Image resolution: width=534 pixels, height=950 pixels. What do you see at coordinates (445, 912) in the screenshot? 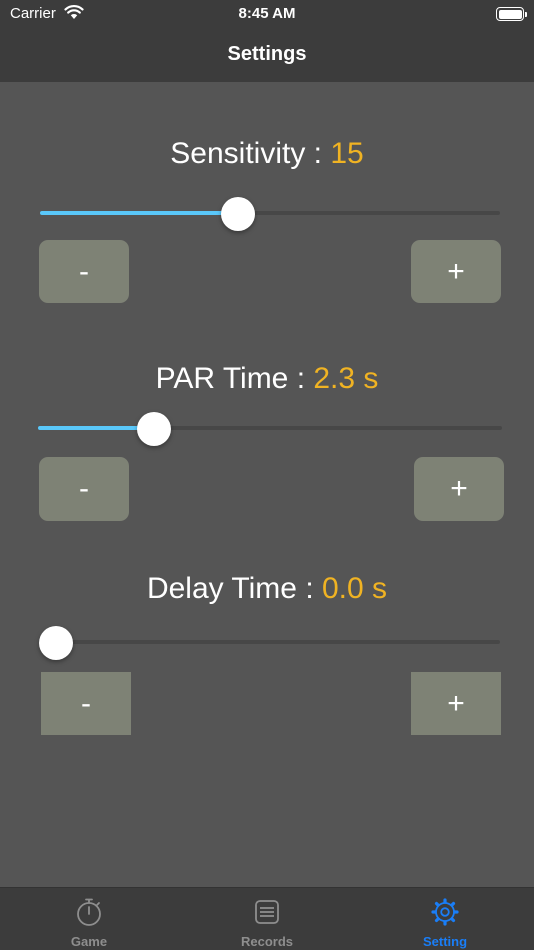
I see `gear-icon` at bounding box center [445, 912].